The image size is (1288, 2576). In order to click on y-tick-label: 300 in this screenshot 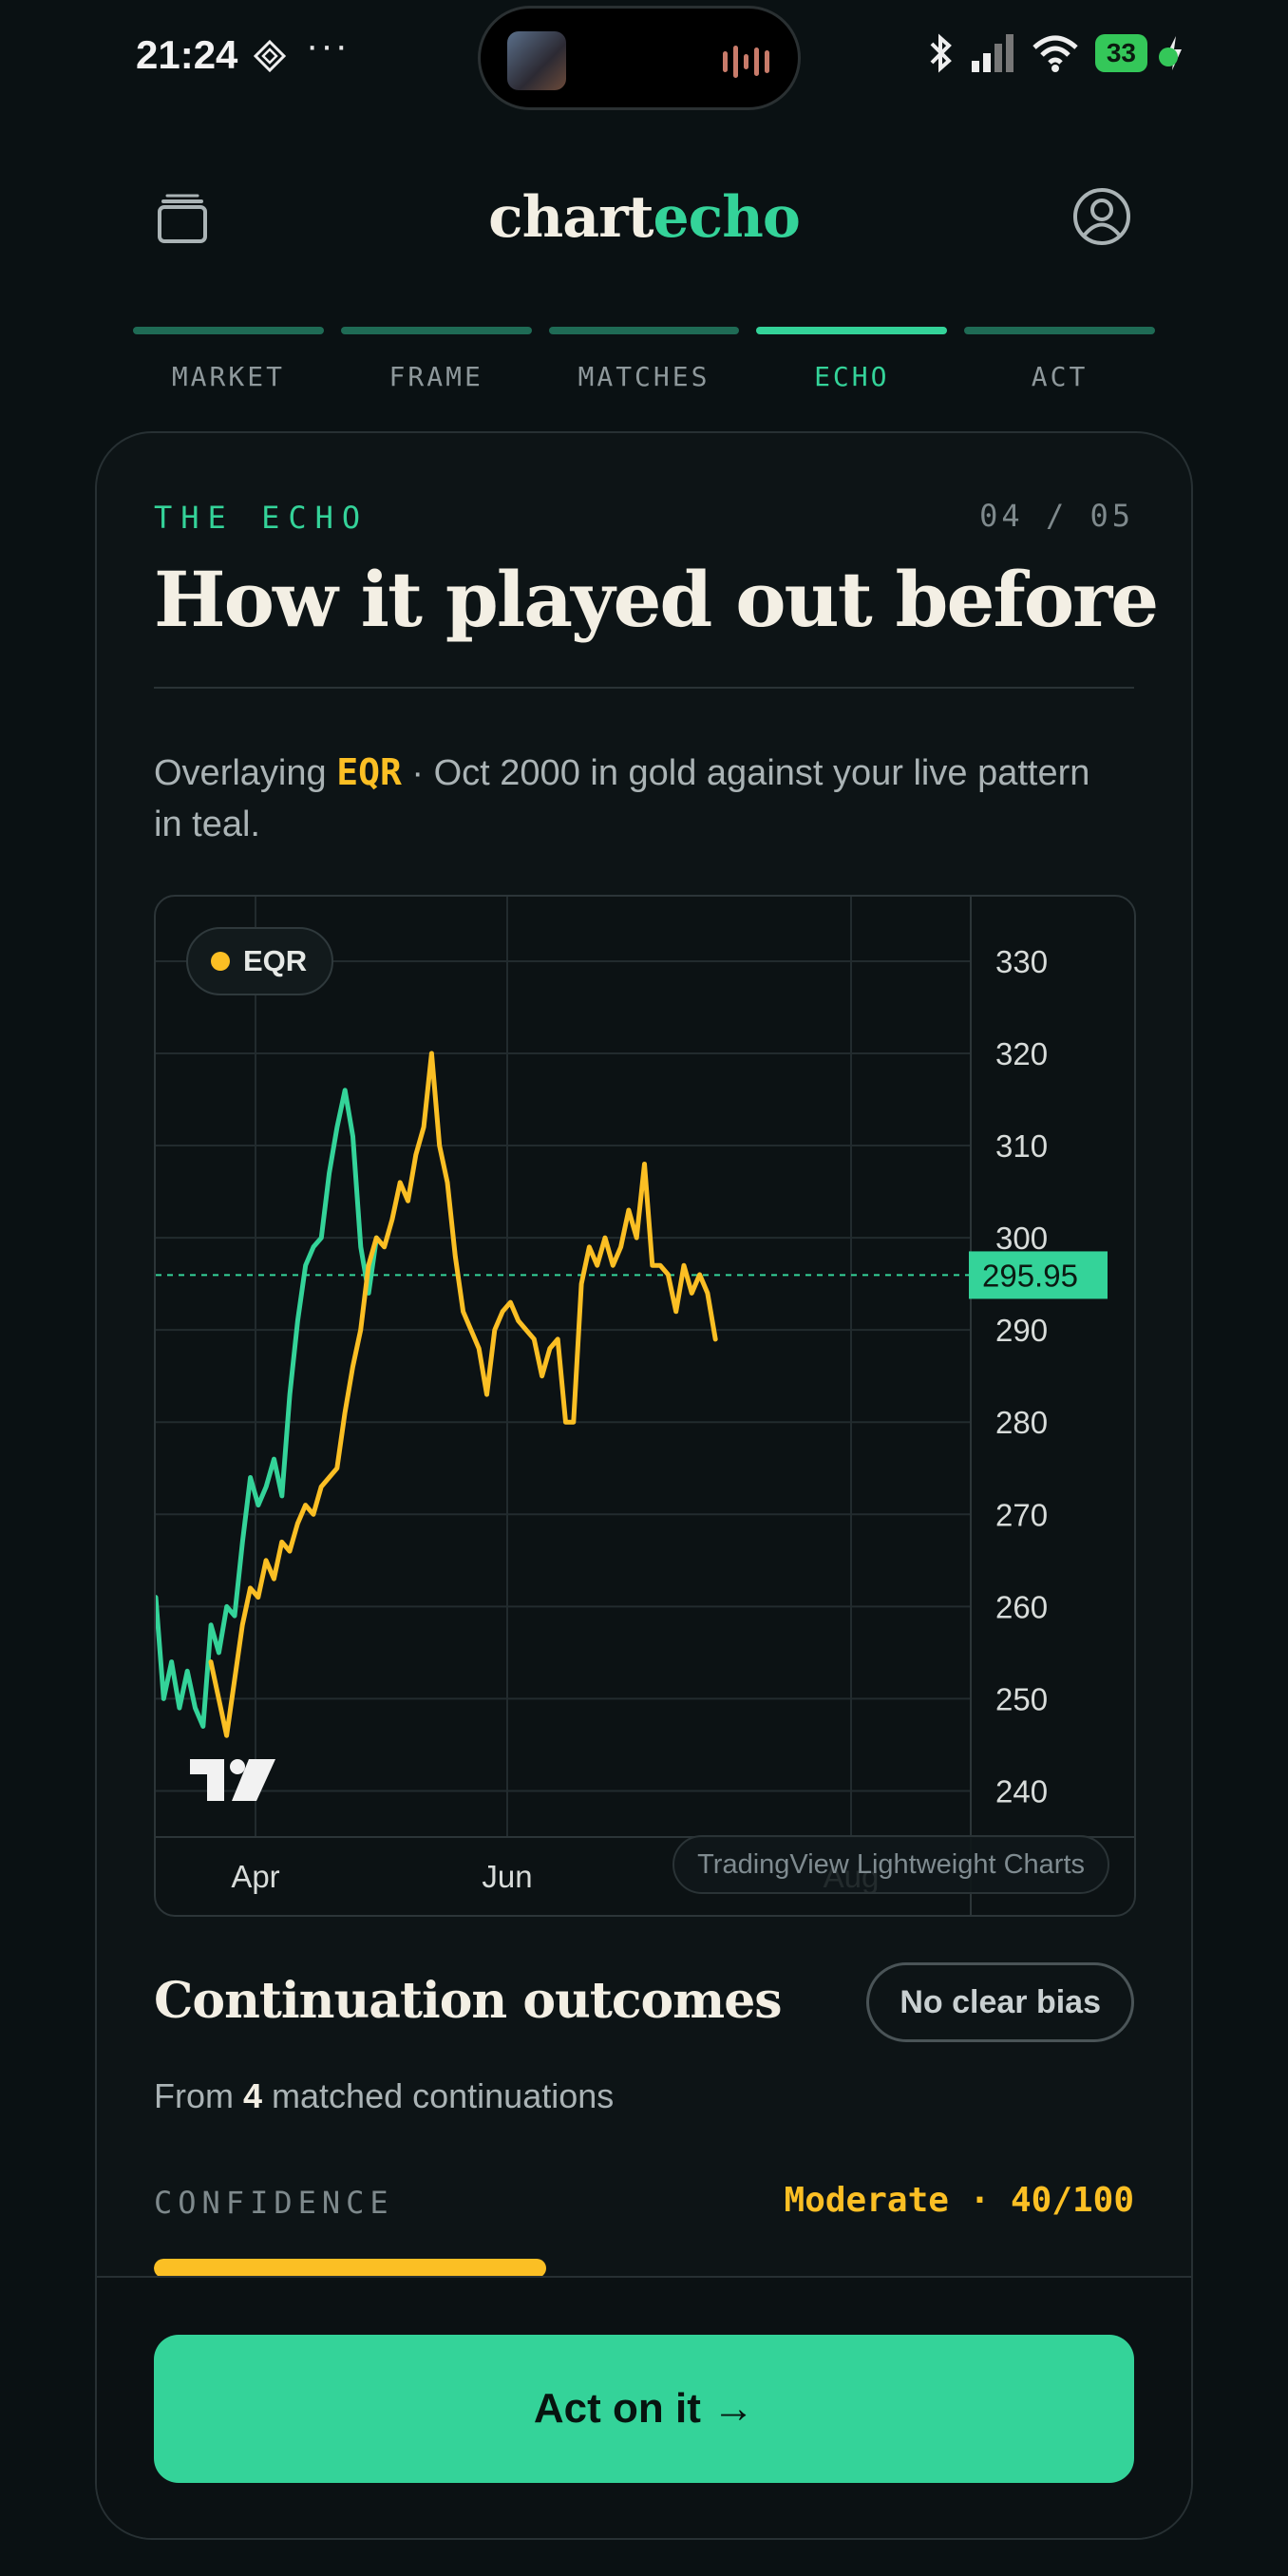, I will do `click(1021, 1238)`.